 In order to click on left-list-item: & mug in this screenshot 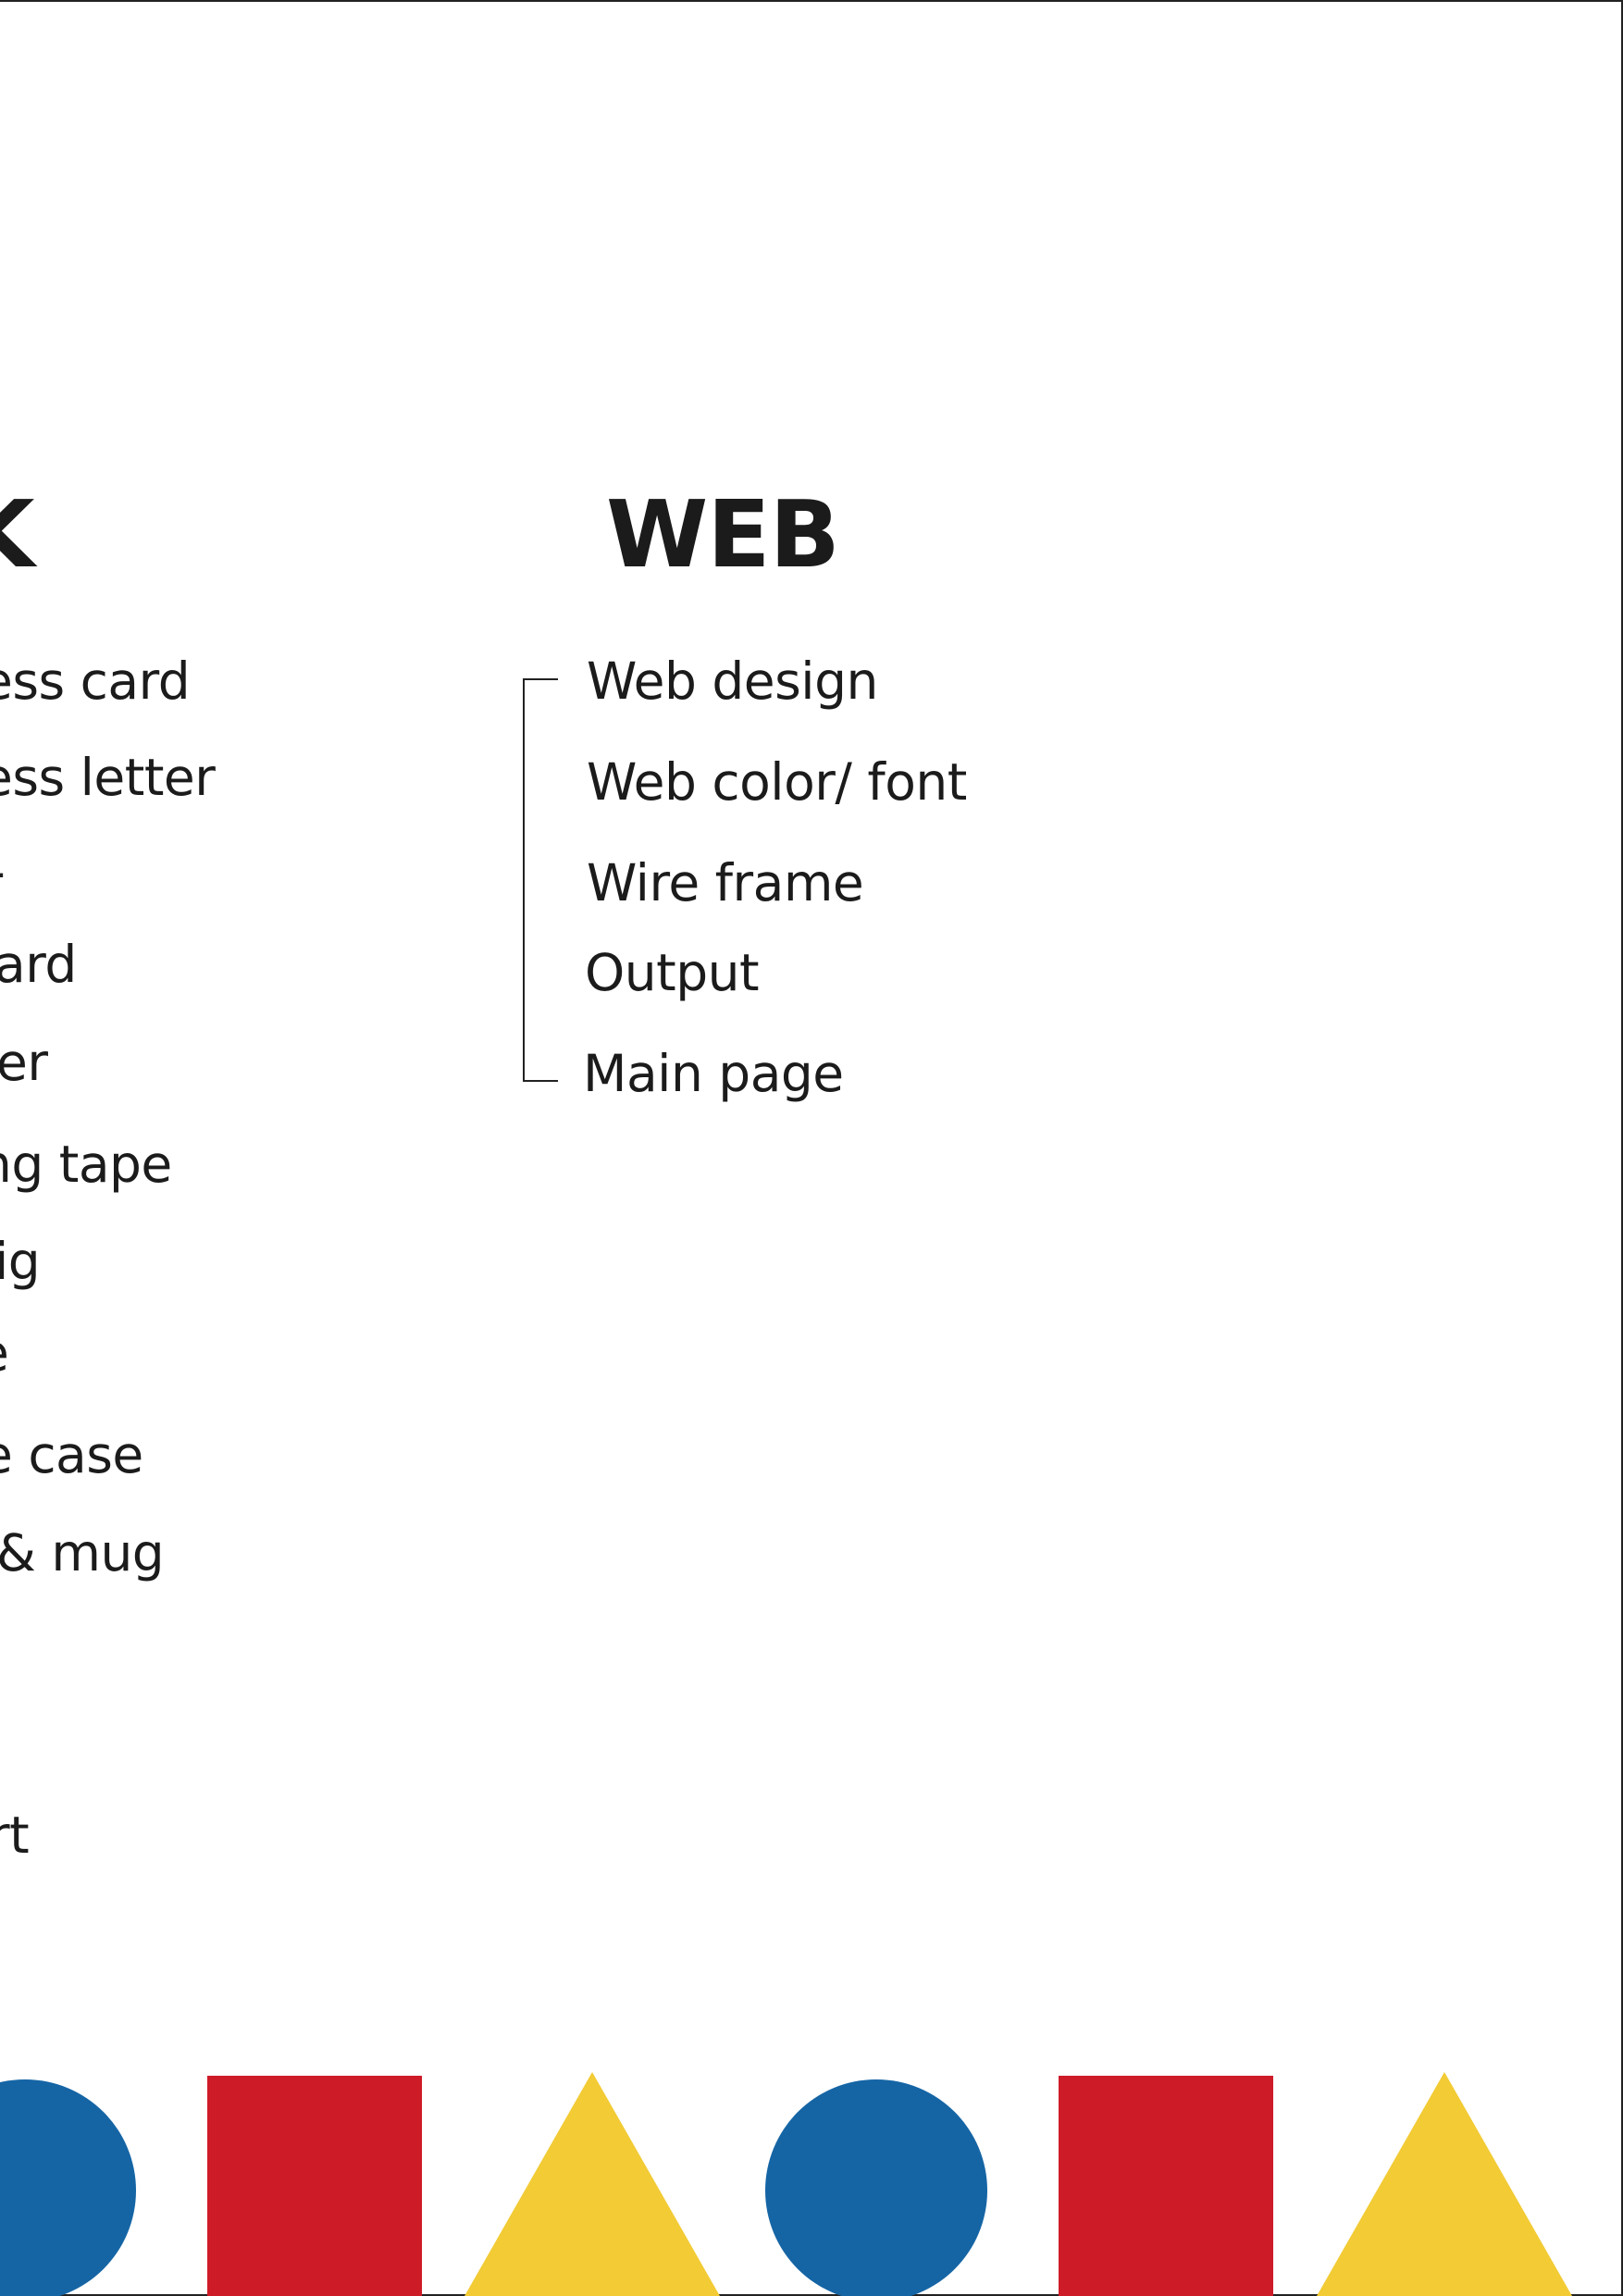, I will do `click(82, 1553)`.